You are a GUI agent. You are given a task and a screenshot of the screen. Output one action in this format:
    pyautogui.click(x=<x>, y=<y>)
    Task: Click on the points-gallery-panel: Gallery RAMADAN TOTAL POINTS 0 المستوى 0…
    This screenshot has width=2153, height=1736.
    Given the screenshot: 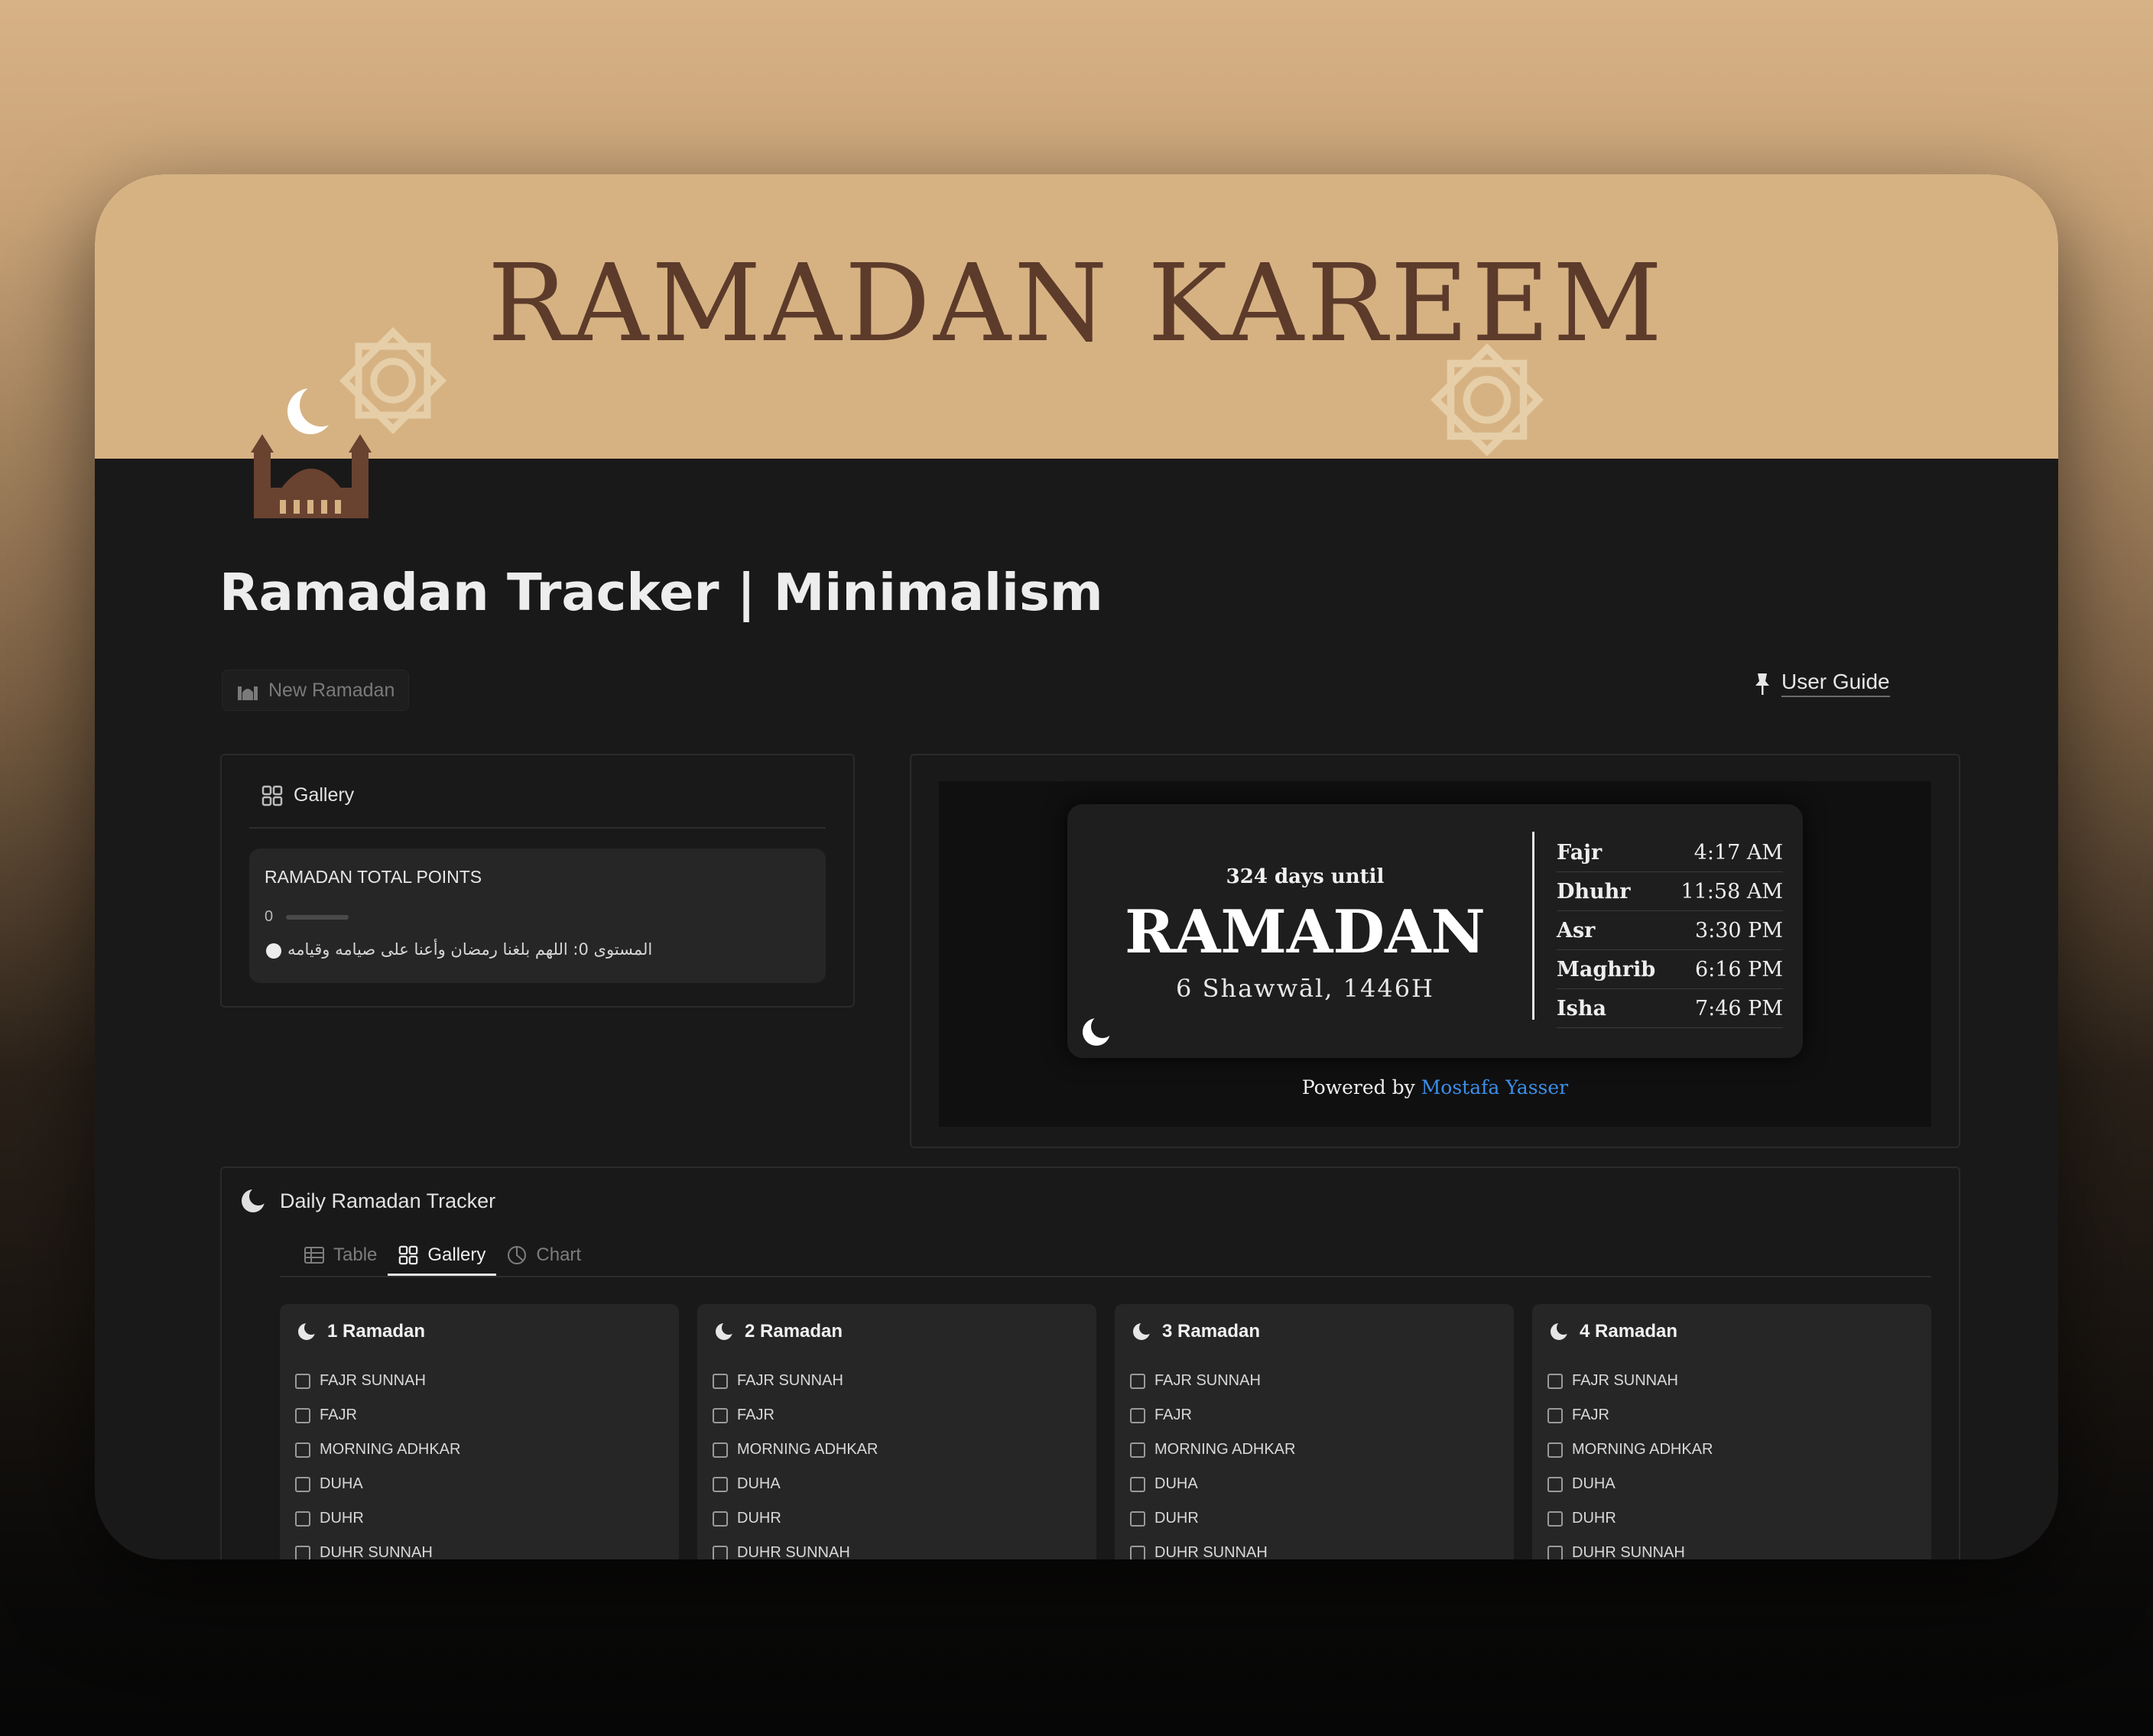 What is the action you would take?
    pyautogui.click(x=537, y=881)
    